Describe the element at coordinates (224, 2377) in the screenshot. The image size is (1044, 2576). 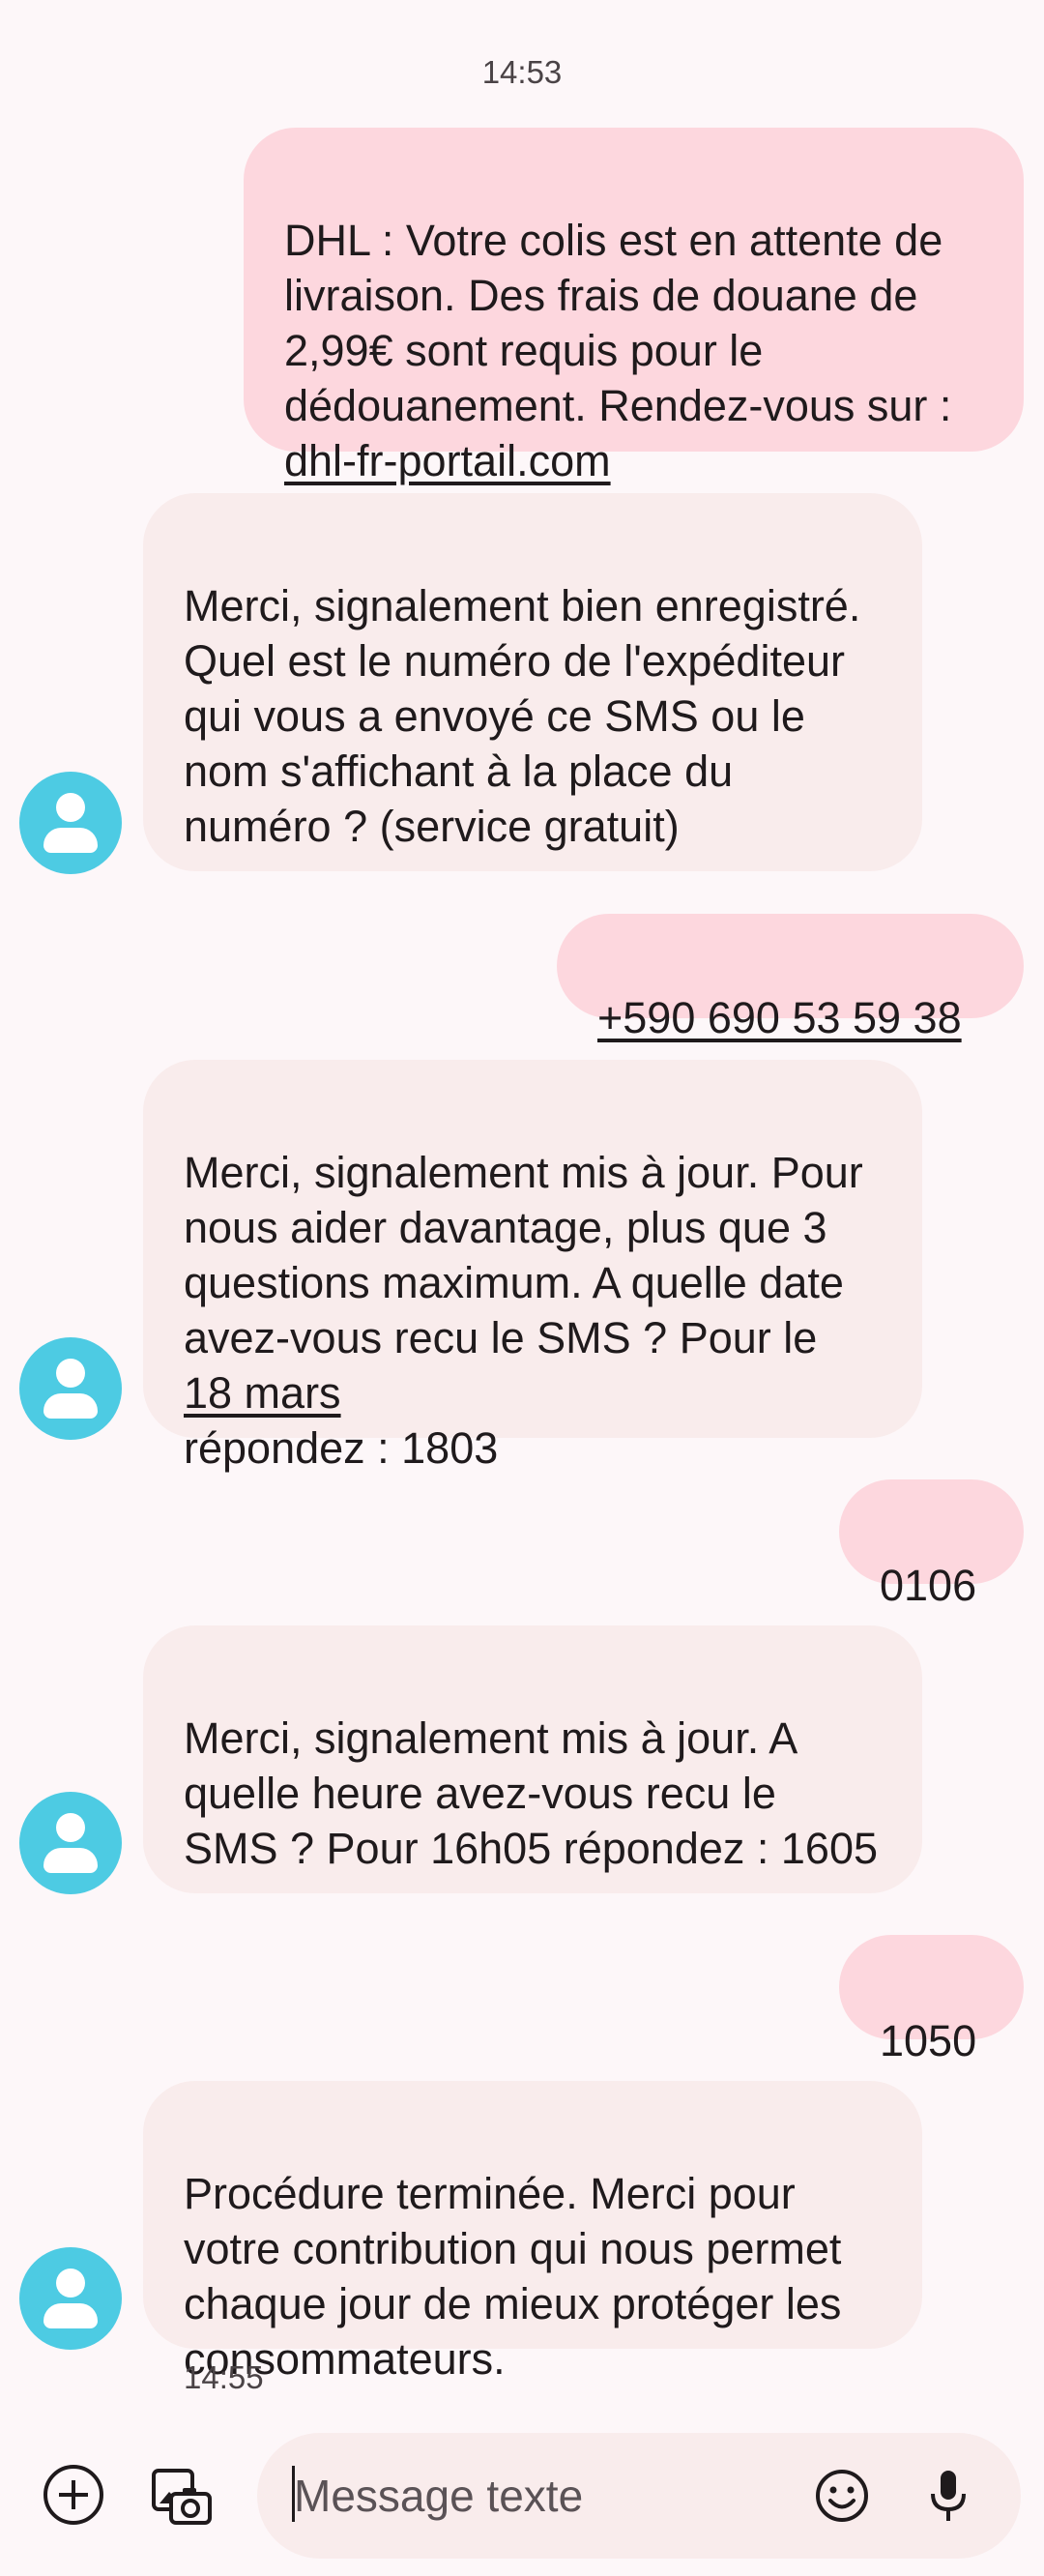
I see `timestamp-bottom: 14:55` at that location.